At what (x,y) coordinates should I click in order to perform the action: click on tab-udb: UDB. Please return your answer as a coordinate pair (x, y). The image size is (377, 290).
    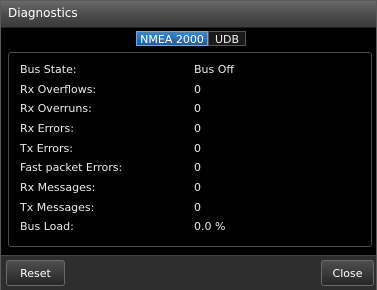
    Looking at the image, I should click on (227, 38).